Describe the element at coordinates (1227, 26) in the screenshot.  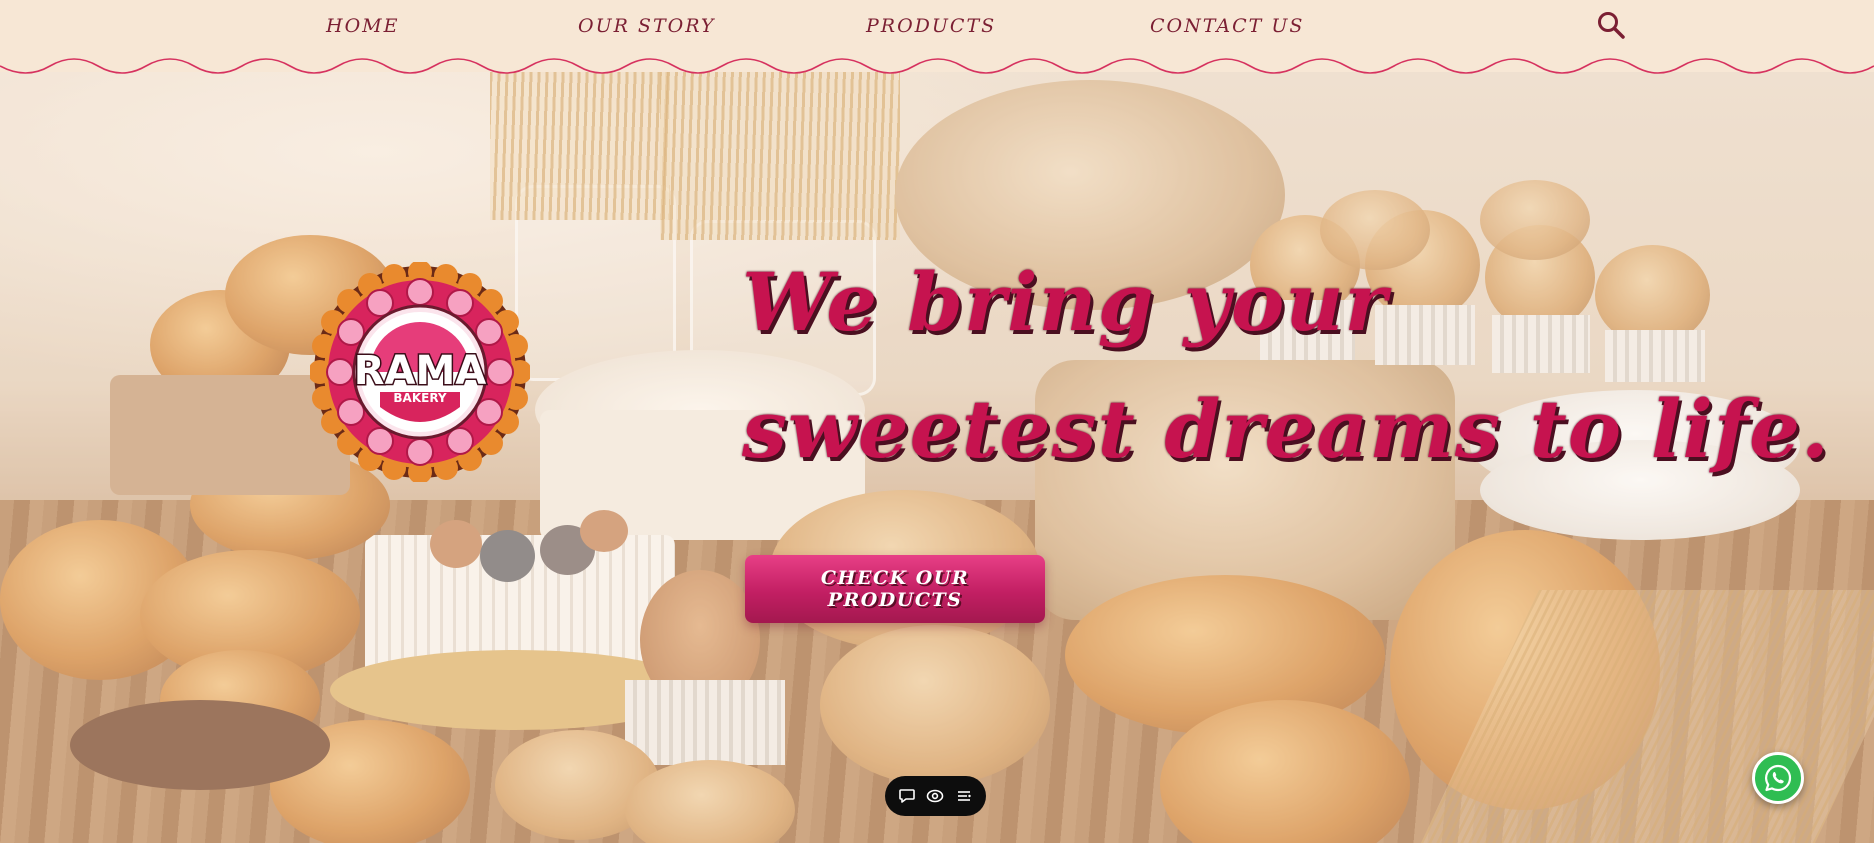
I see `nav-contact-us-link: CONTACT US` at that location.